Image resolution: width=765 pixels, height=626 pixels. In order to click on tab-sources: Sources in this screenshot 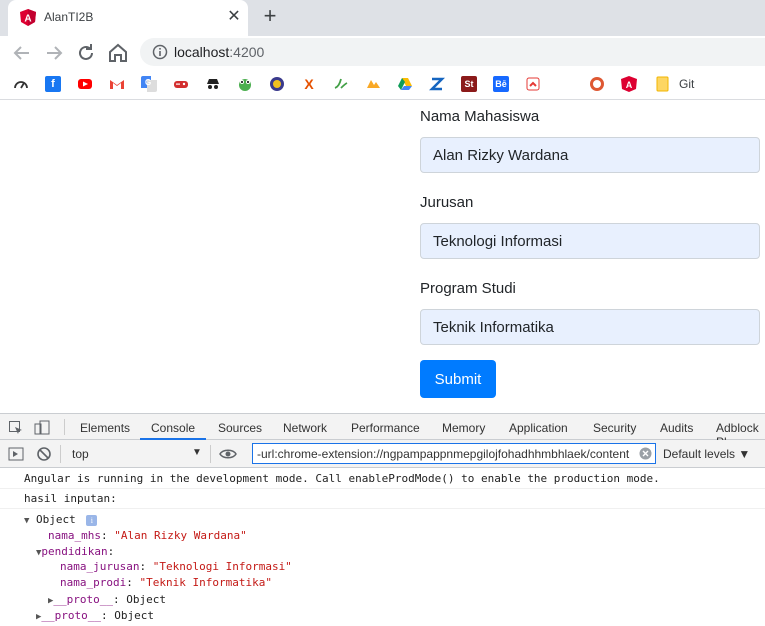, I will do `click(240, 428)`.